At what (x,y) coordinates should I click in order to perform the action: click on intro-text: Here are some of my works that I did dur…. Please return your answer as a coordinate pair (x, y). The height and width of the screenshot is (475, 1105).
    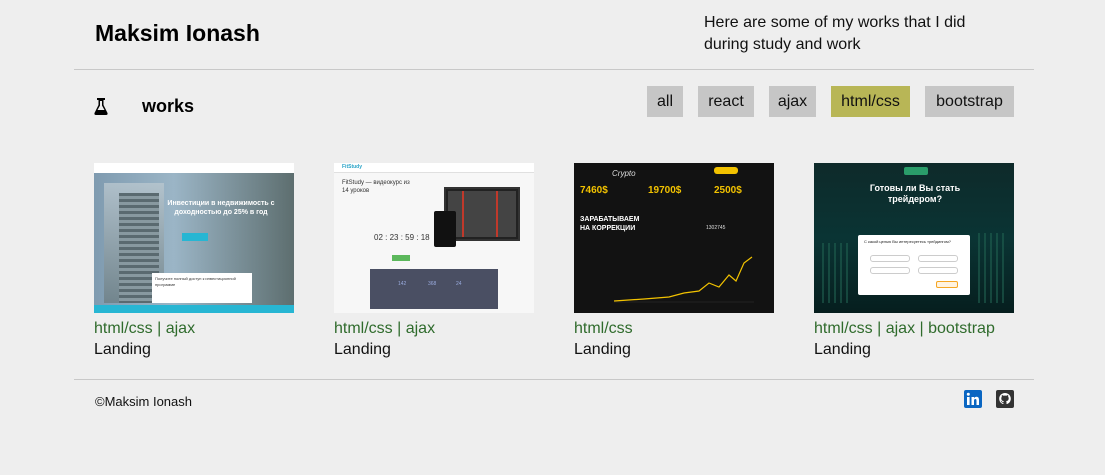
    Looking at the image, I should click on (835, 33).